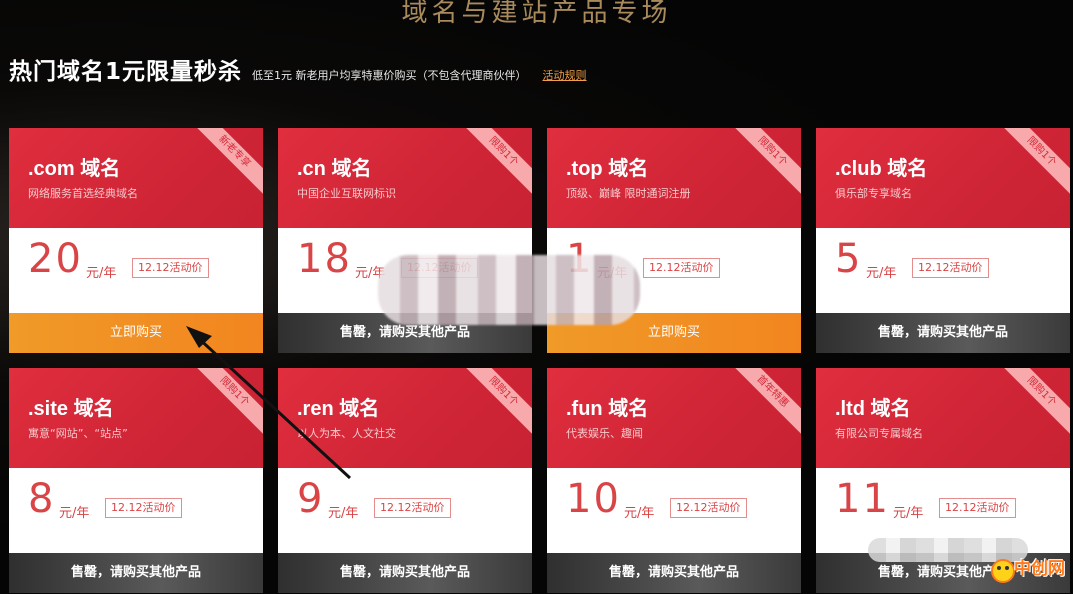 Image resolution: width=1073 pixels, height=594 pixels. What do you see at coordinates (338, 409) in the screenshot?
I see `card-title: .ren 域名` at bounding box center [338, 409].